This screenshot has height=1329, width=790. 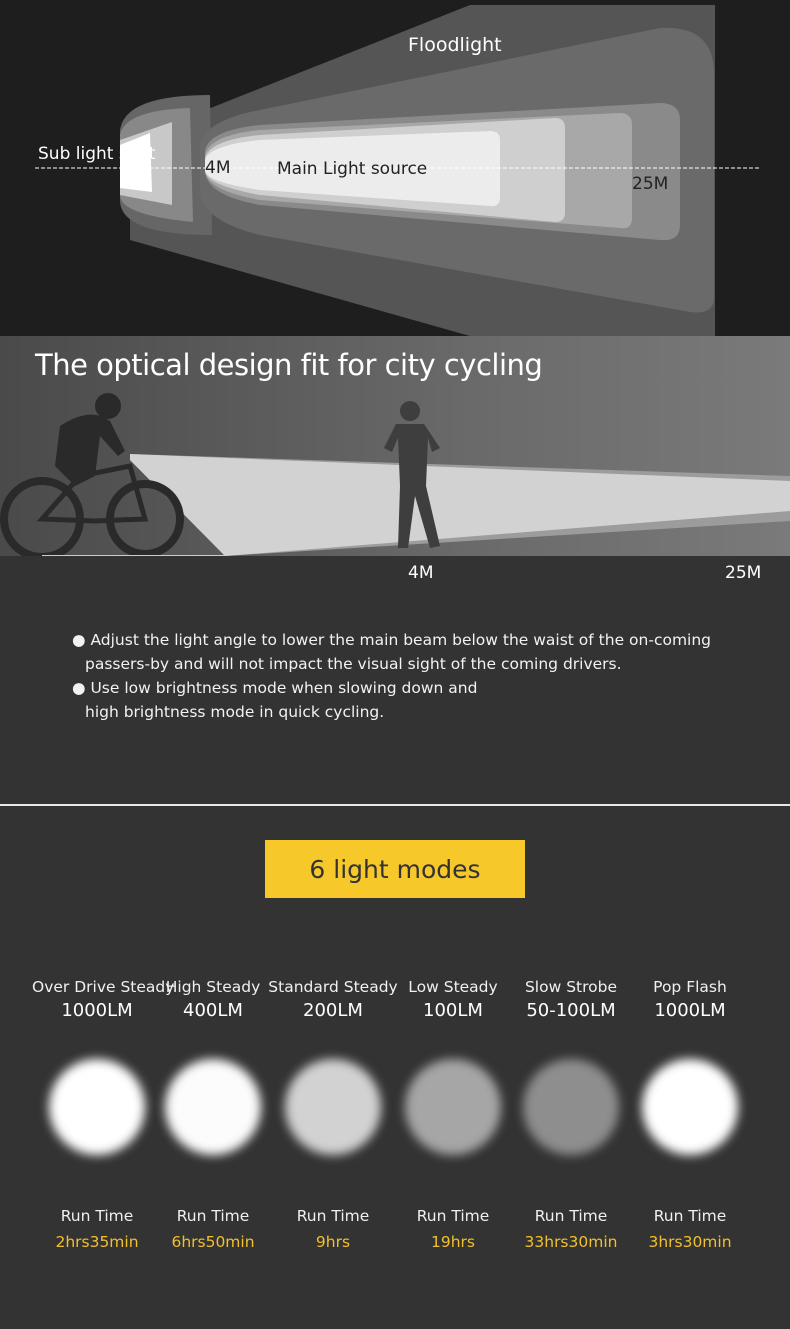 I want to click on run-time-value: 9hrs, so click(x=333, y=1242).